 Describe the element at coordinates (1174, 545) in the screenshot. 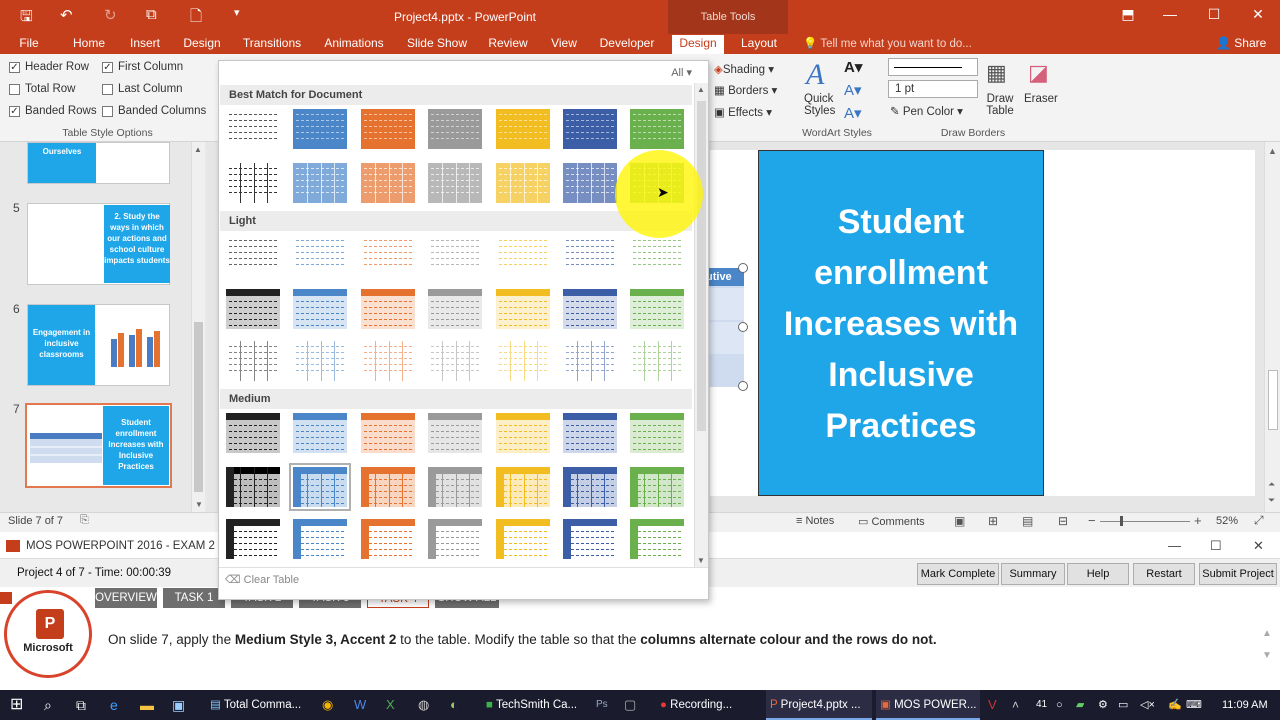

I see `exam-minimize-button: —` at that location.